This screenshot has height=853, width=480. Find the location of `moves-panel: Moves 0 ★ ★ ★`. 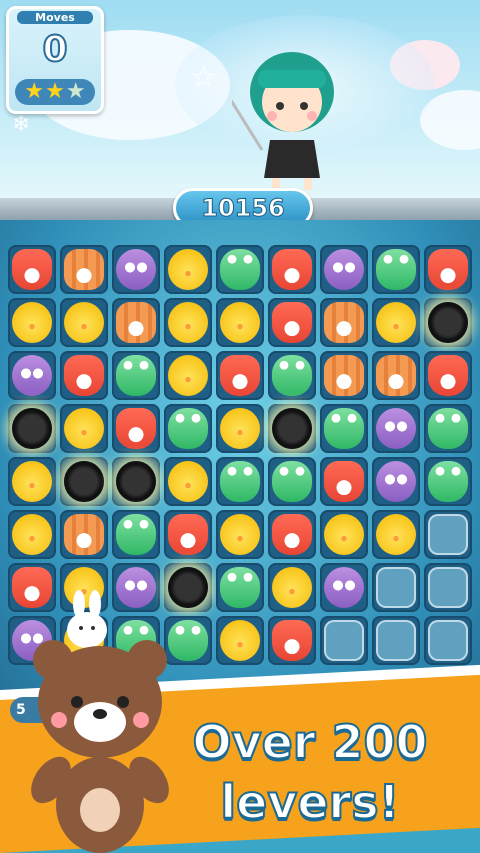

moves-panel: Moves 0 ★ ★ ★ is located at coordinates (55, 60).